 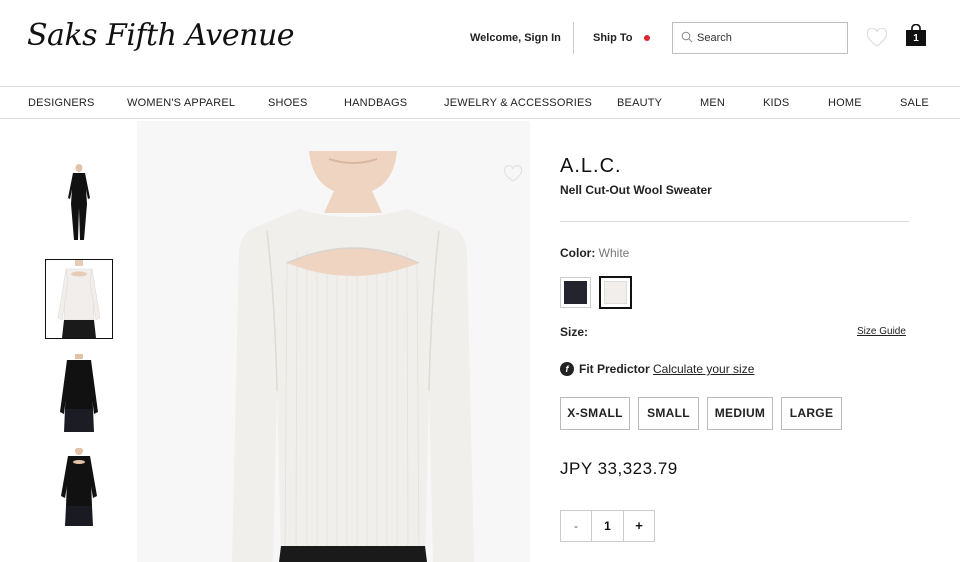 What do you see at coordinates (613, 38) in the screenshot?
I see `ship-to-link: Ship To` at bounding box center [613, 38].